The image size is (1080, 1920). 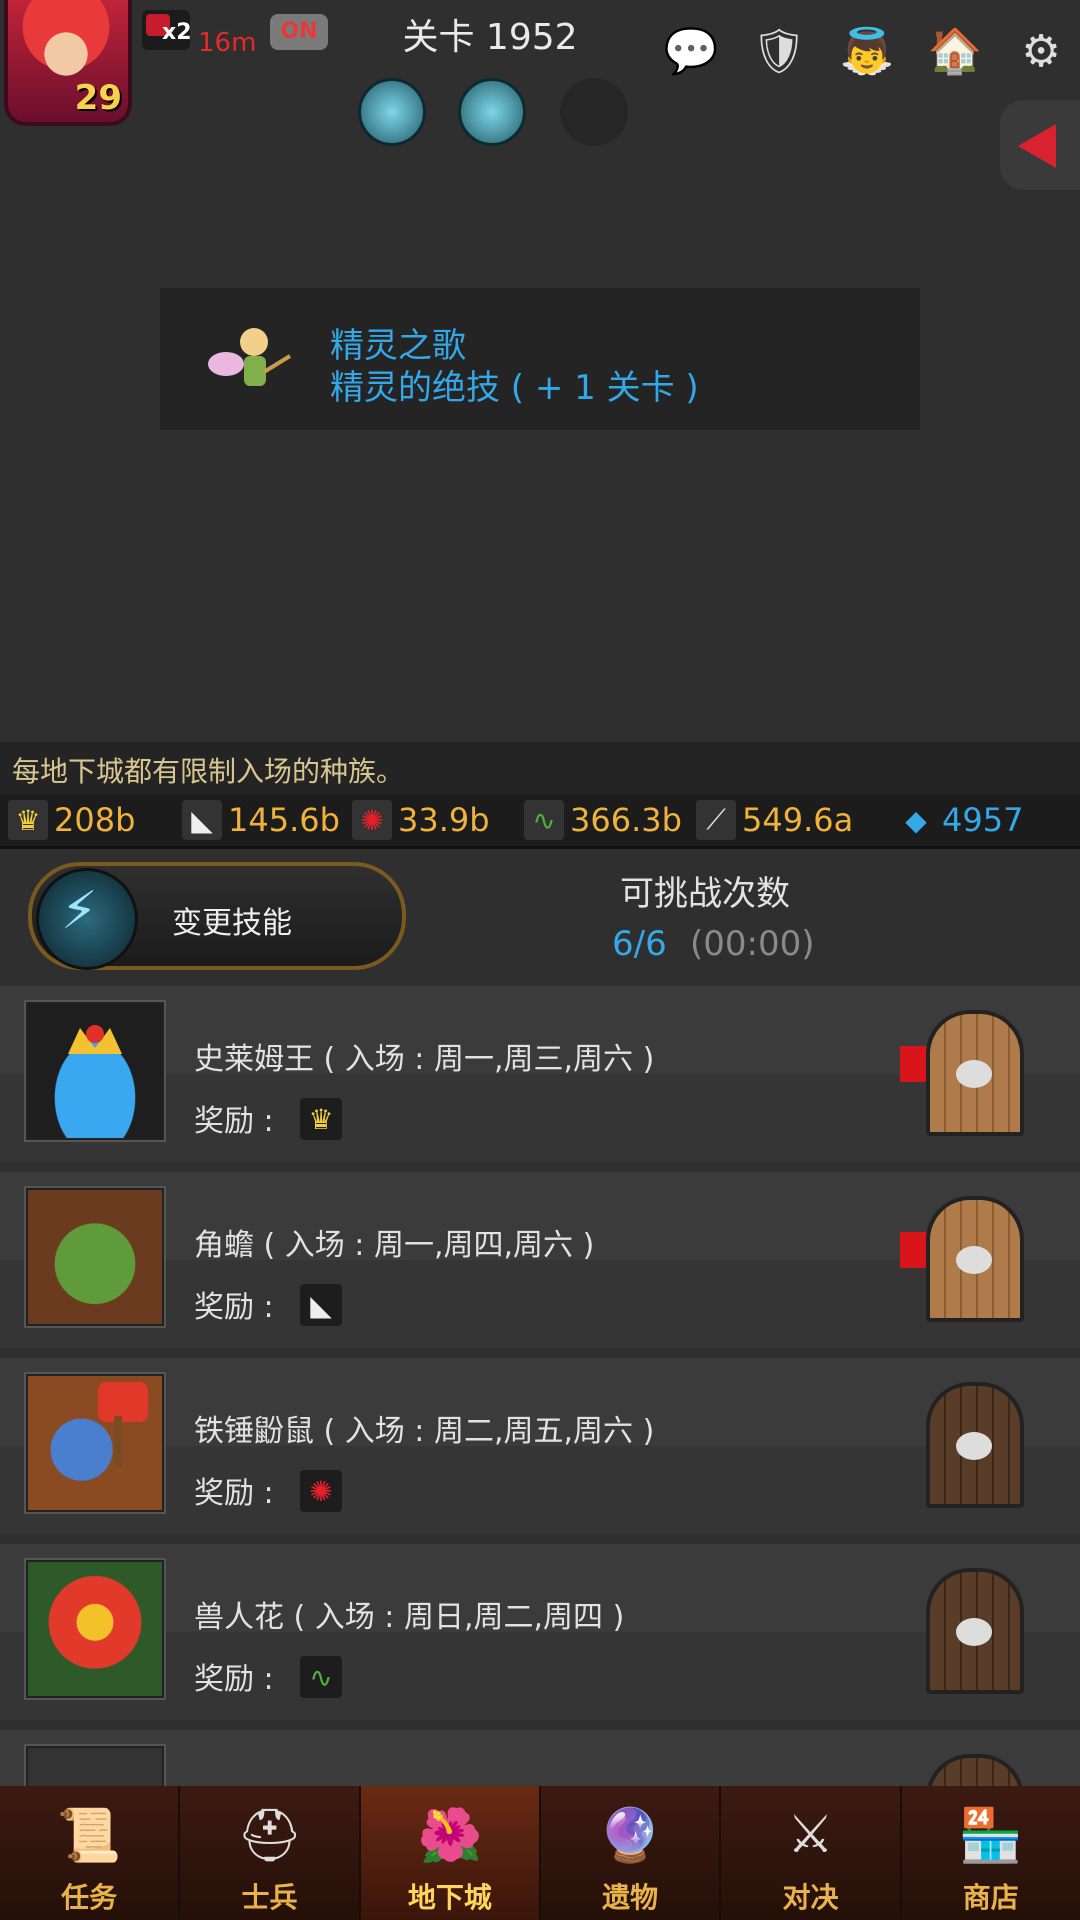 What do you see at coordinates (71, 820) in the screenshot?
I see `resource-crown: ♛ 208b` at bounding box center [71, 820].